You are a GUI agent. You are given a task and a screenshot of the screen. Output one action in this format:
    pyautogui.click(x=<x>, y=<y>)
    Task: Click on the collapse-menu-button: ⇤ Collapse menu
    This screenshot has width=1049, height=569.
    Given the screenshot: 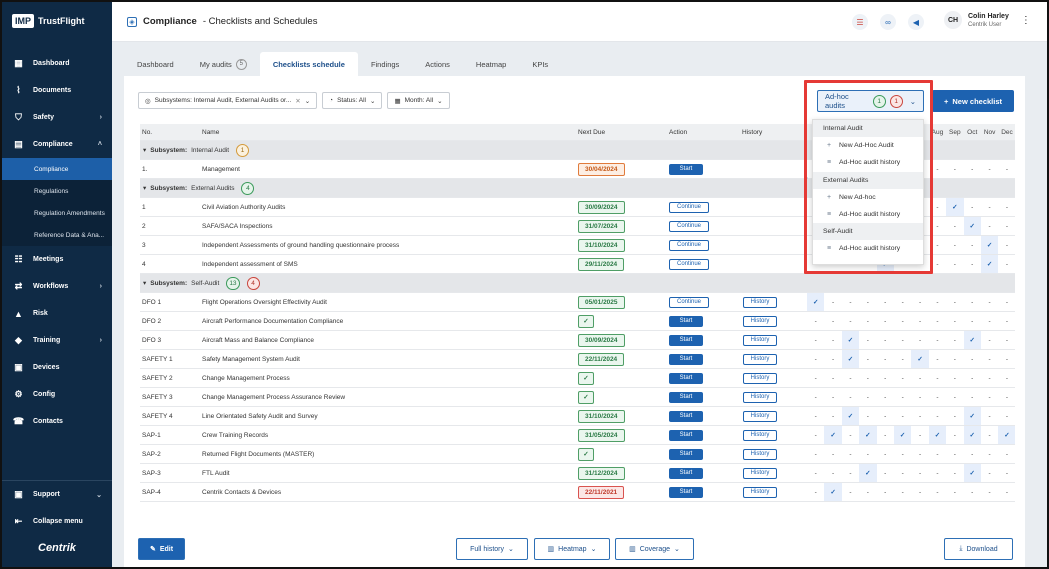 What is the action you would take?
    pyautogui.click(x=57, y=521)
    